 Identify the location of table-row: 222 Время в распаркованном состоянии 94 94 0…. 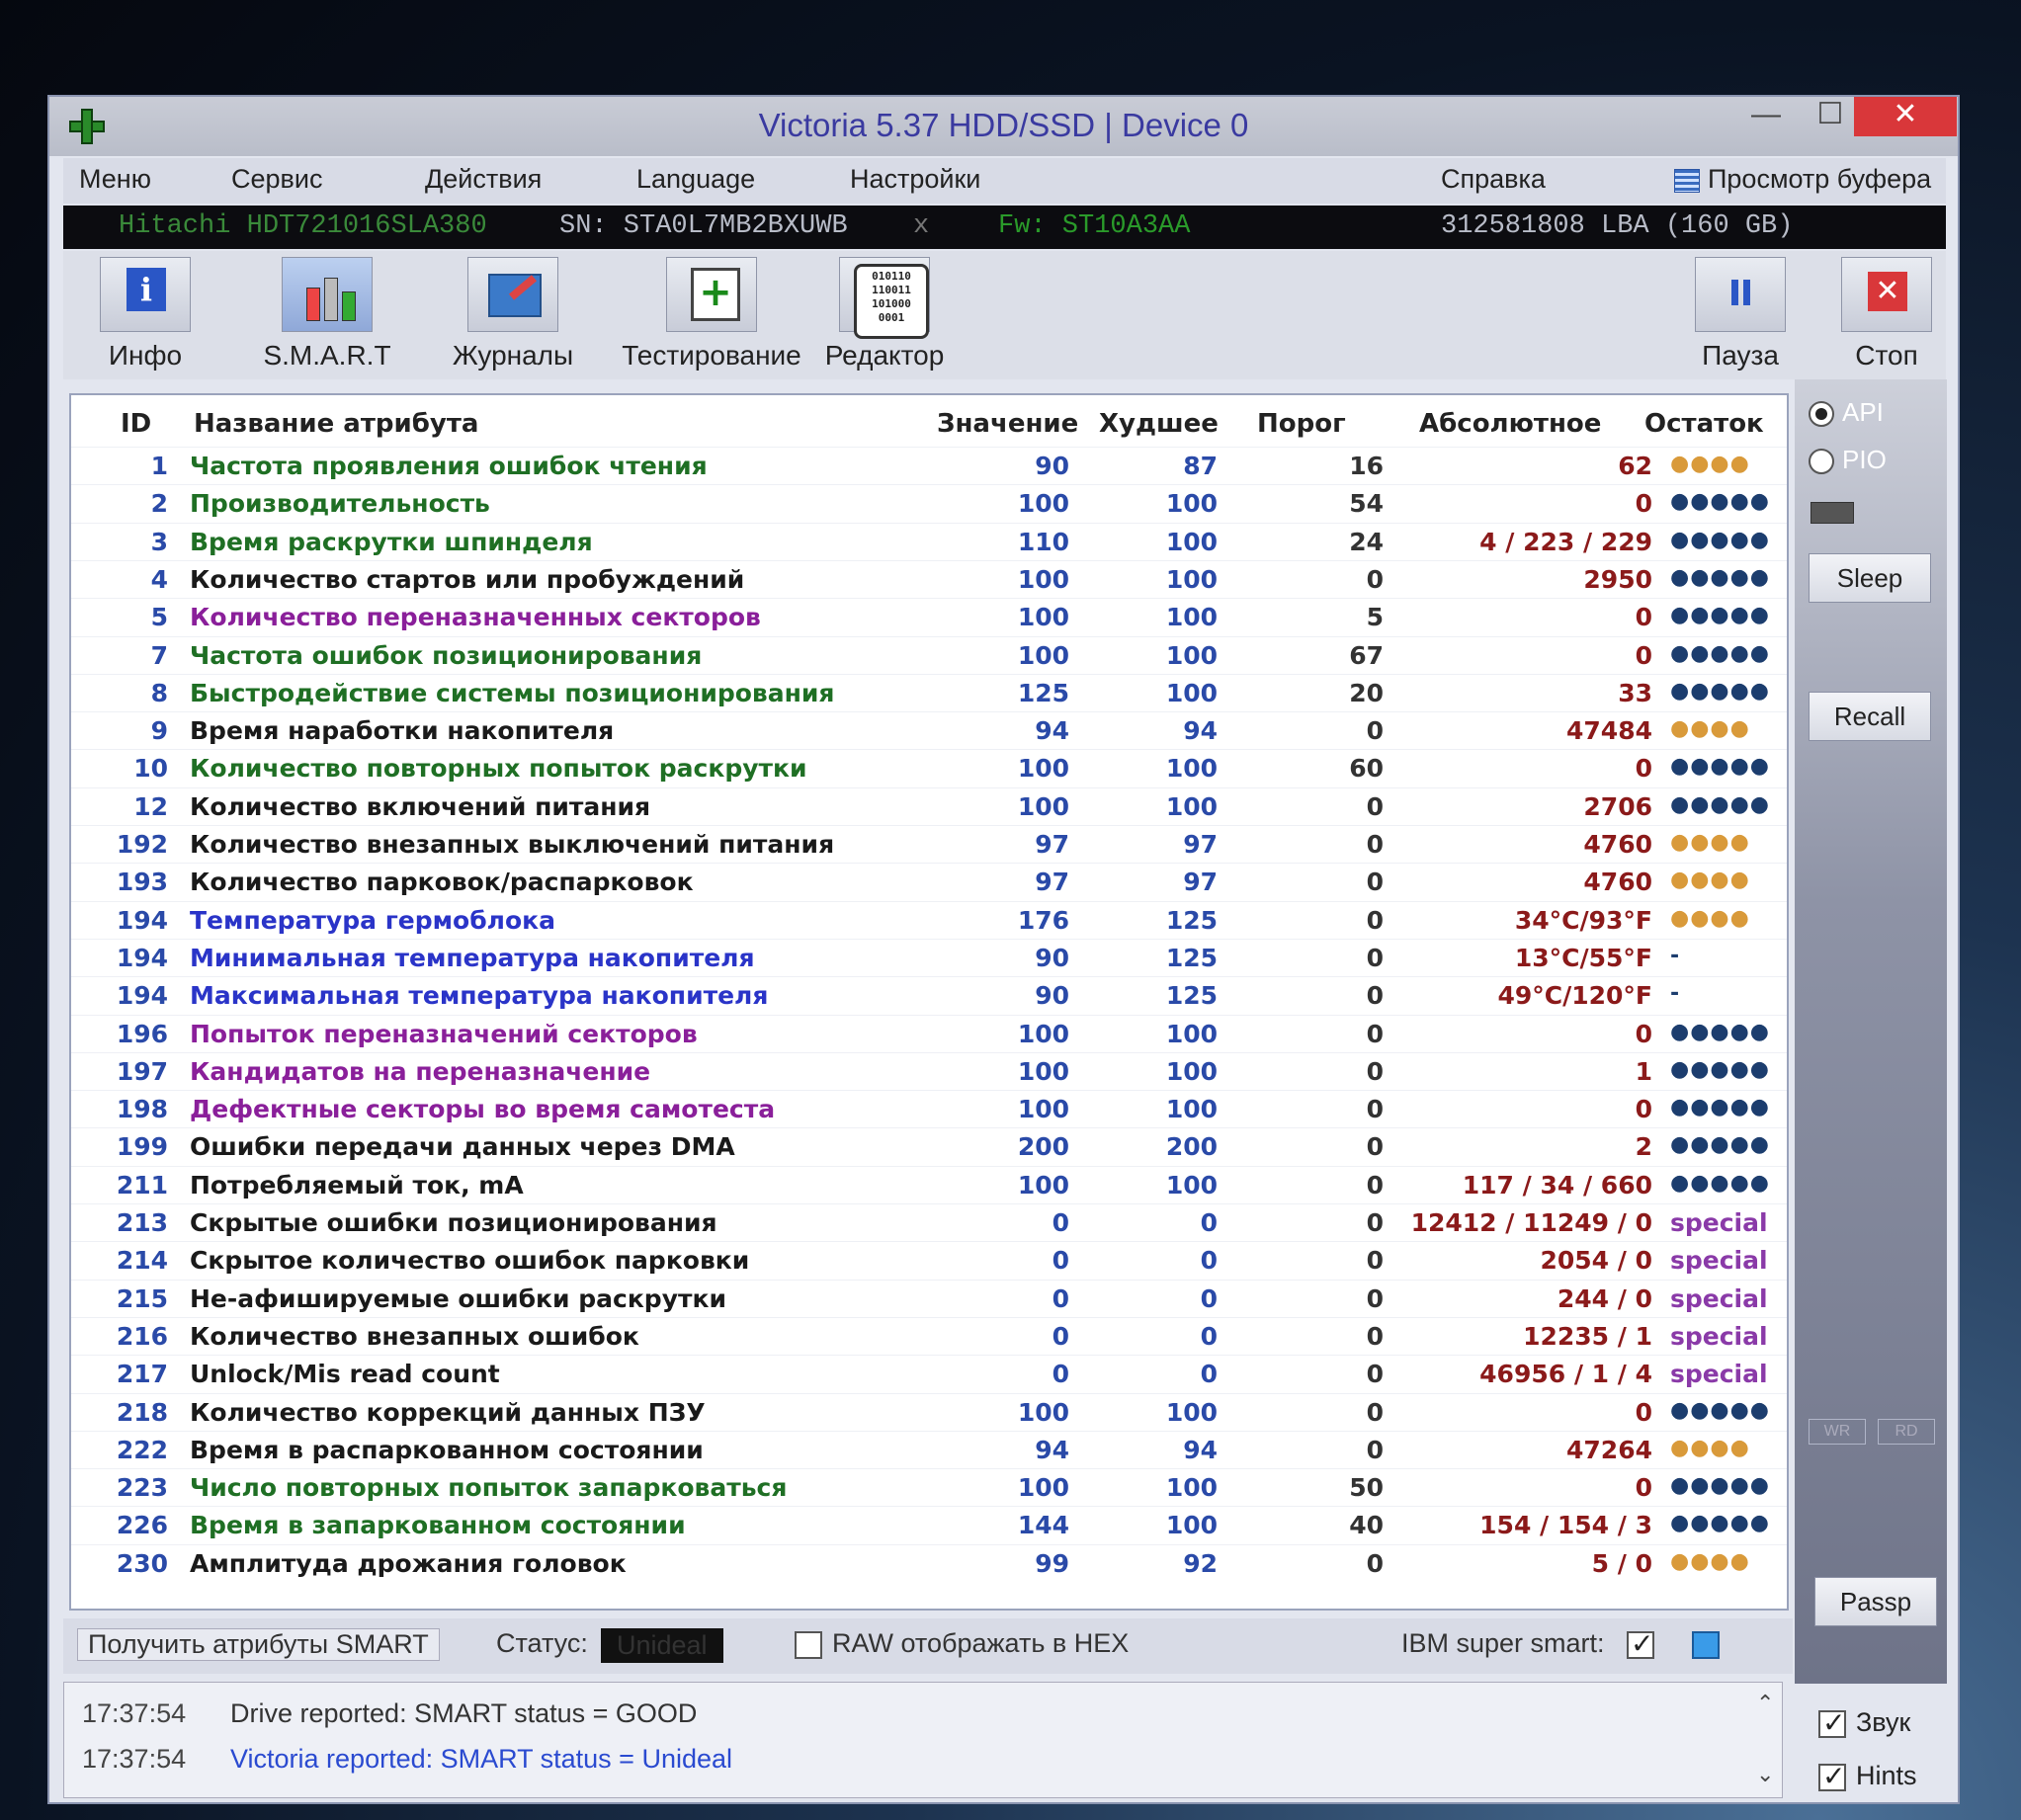
(929, 1449).